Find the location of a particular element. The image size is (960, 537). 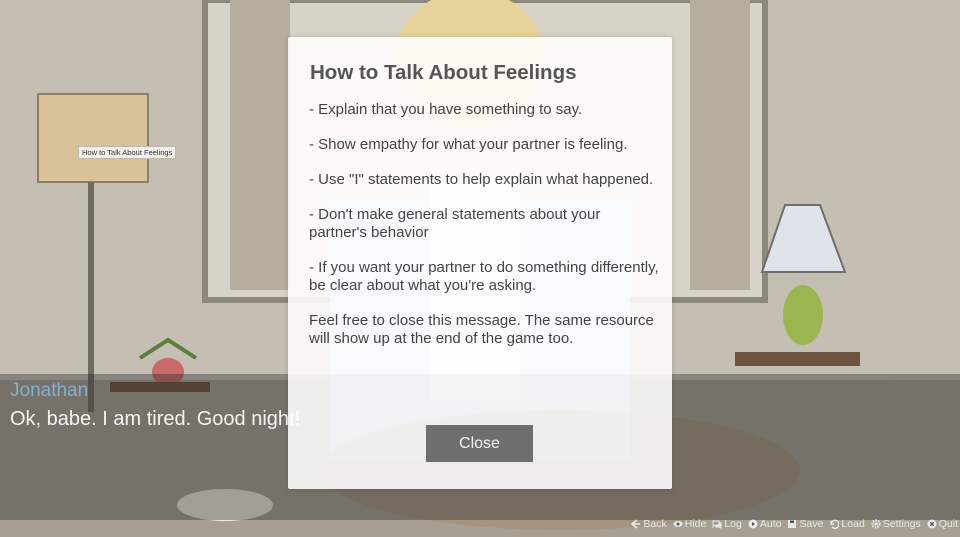

chat-icon is located at coordinates (717, 524).